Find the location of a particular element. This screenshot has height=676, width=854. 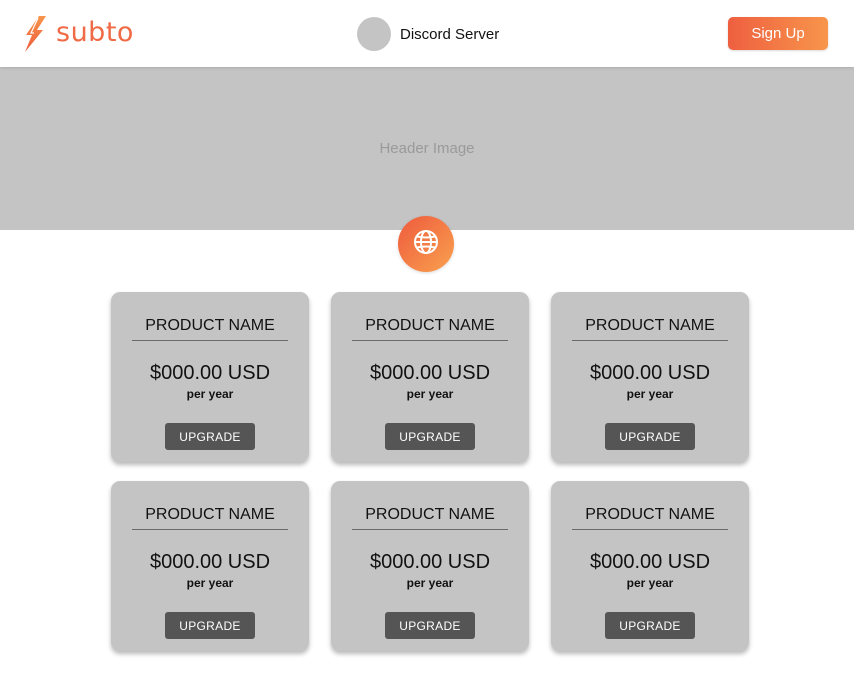

logo: subto is located at coordinates (78, 34).